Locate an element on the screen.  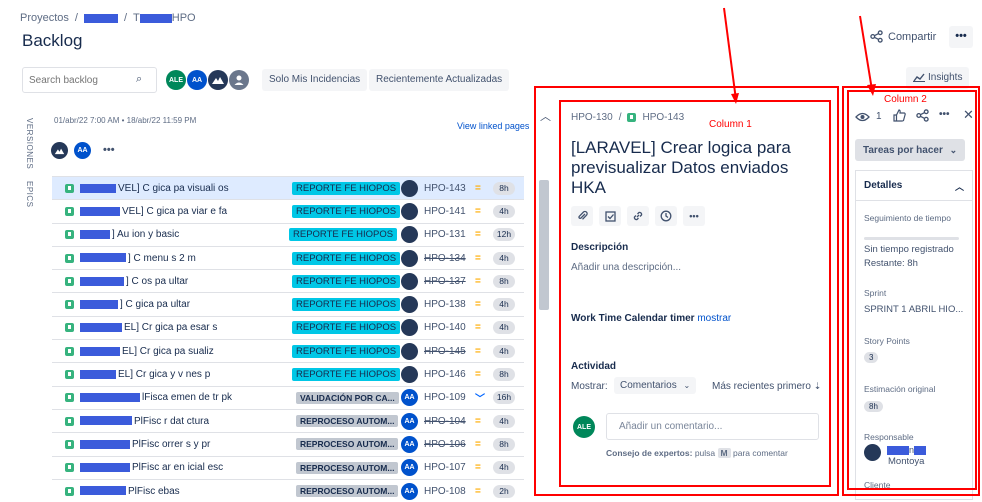
issue-key: HPO-104 is located at coordinates (445, 421).